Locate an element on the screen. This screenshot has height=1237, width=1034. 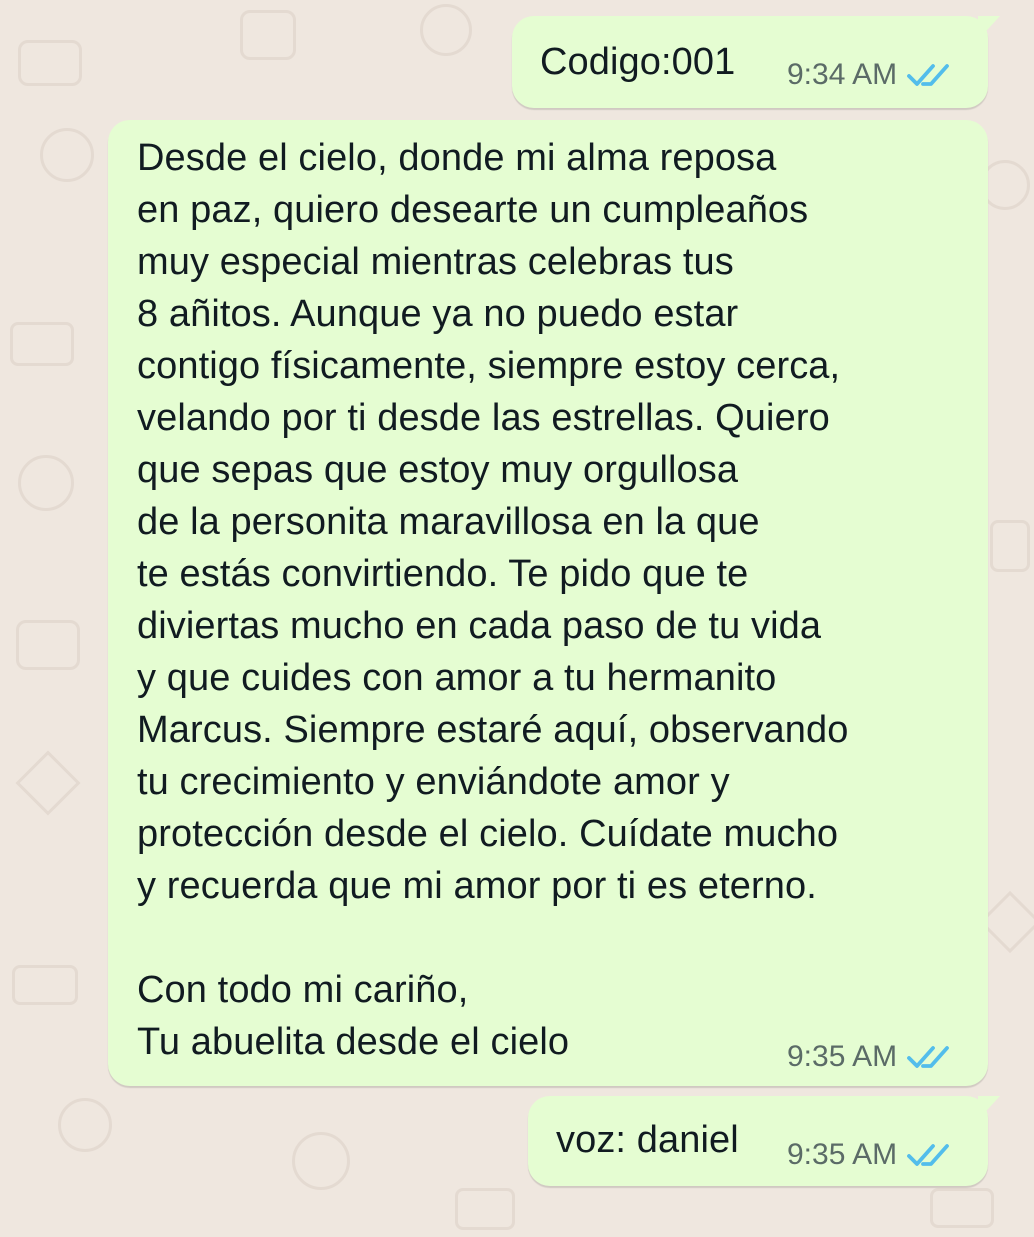
message-line: Desde el cielo, donde mi alma reposa is located at coordinates (457, 158).